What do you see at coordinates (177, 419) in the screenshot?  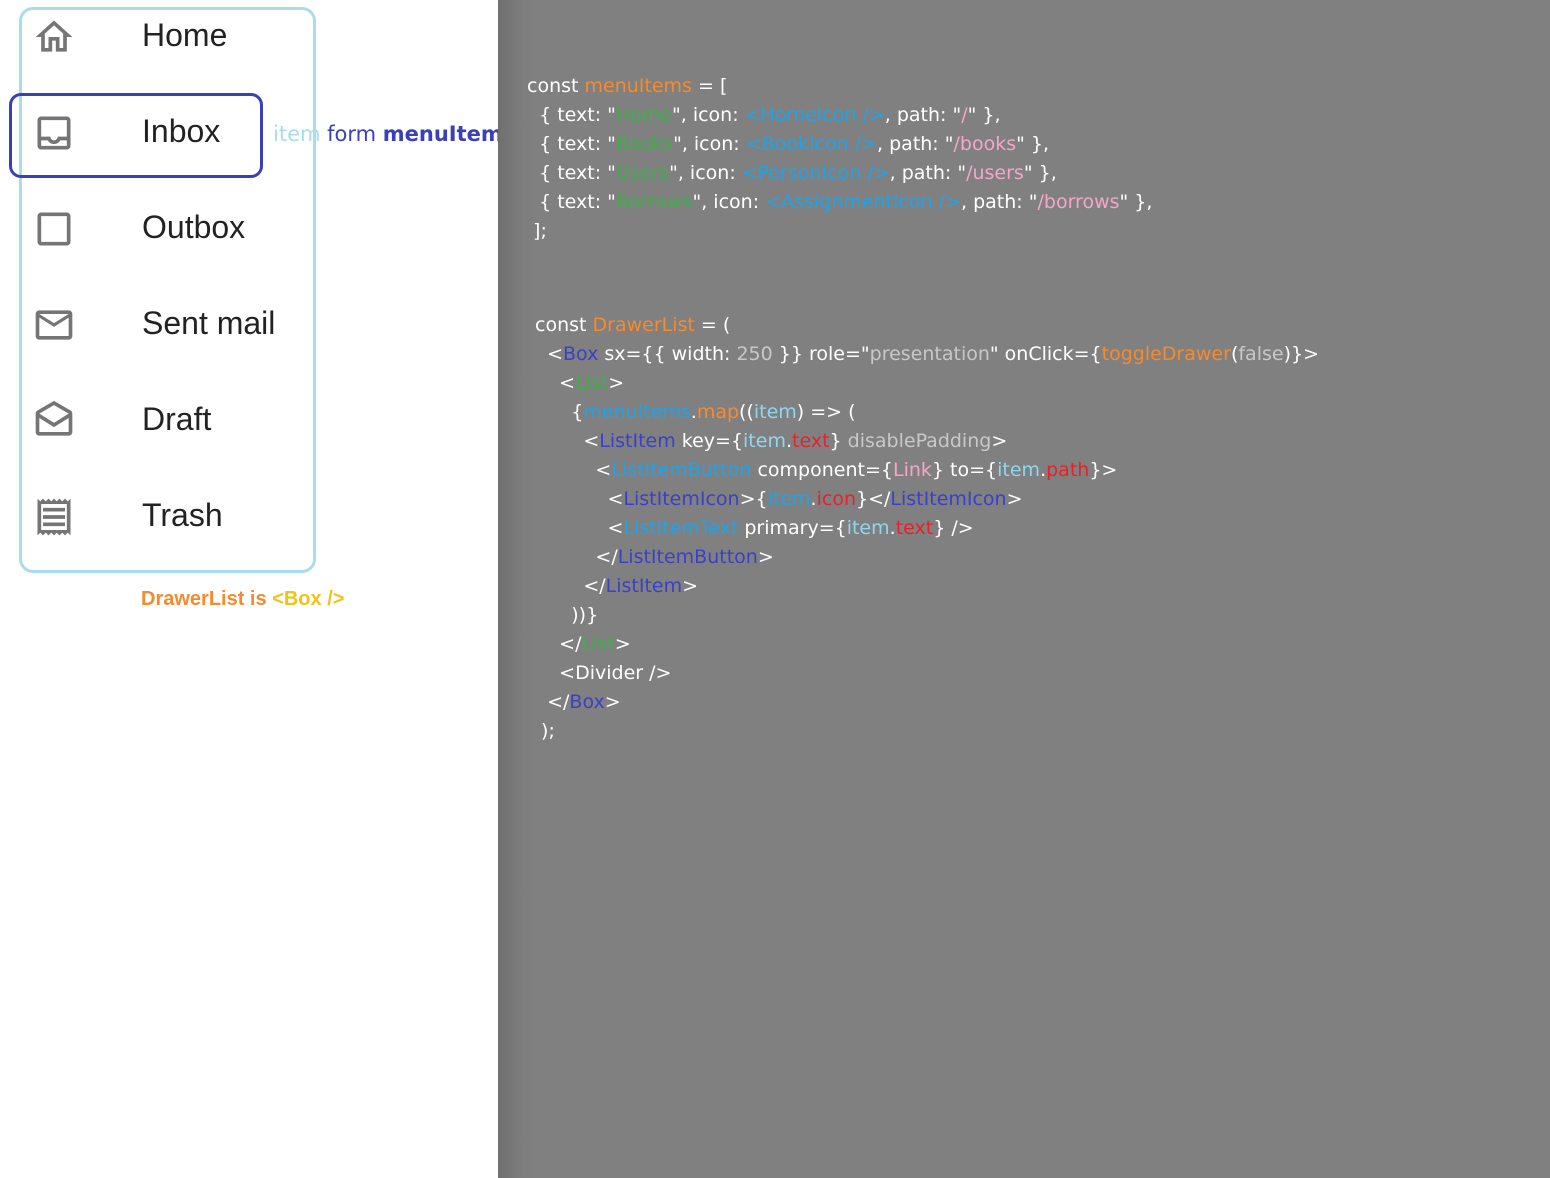 I see `menu-item-label: Draft` at bounding box center [177, 419].